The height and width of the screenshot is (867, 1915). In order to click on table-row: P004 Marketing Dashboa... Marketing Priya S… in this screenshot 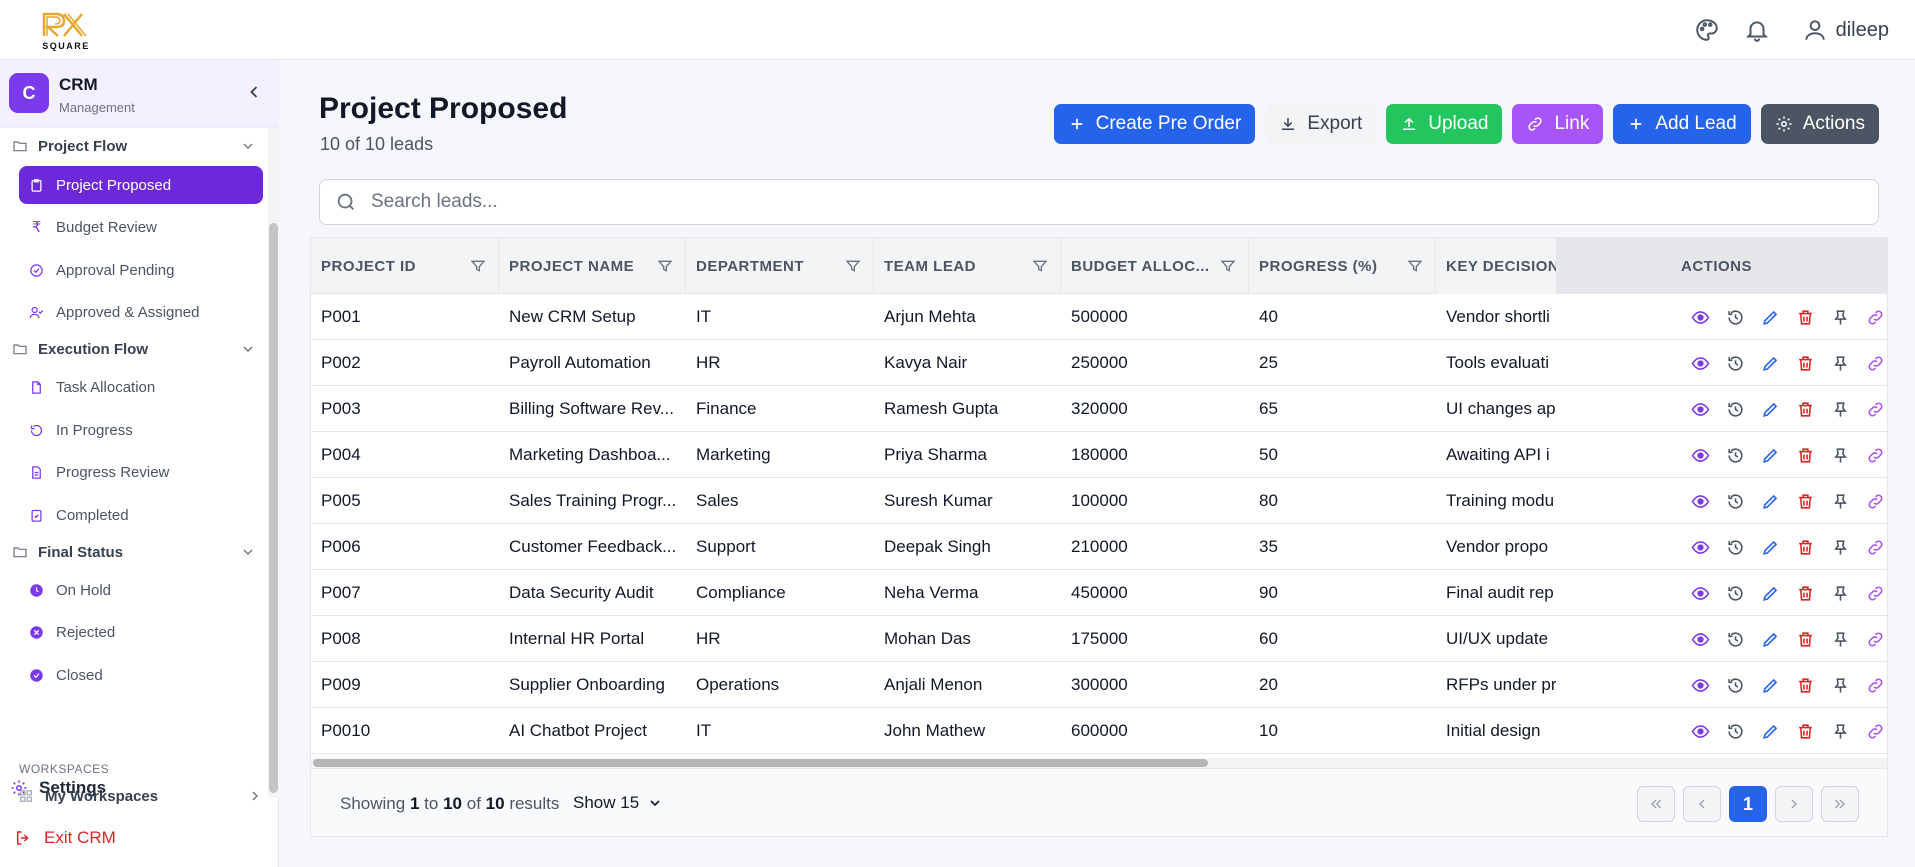, I will do `click(1099, 455)`.